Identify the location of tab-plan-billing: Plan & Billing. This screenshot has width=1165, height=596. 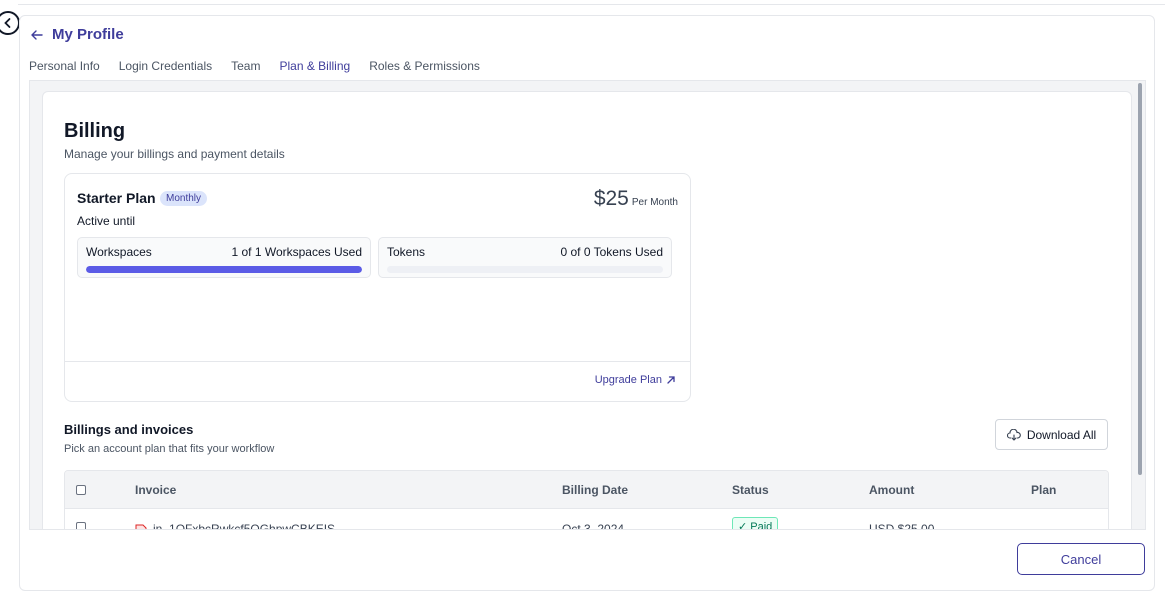
(314, 66).